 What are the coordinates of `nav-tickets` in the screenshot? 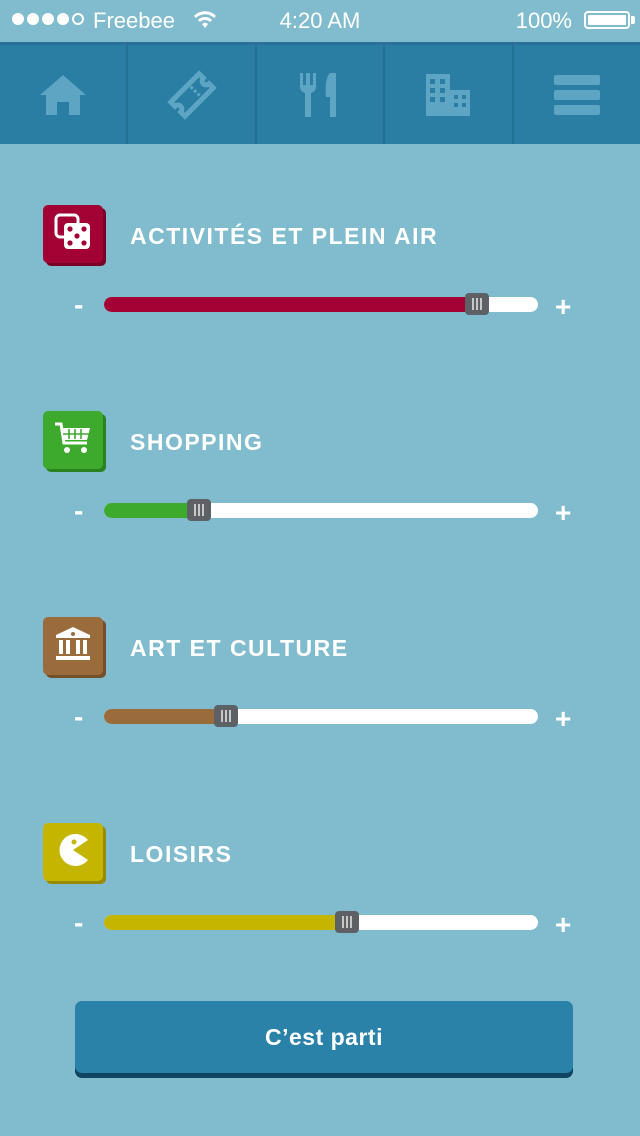 It's located at (192, 94).